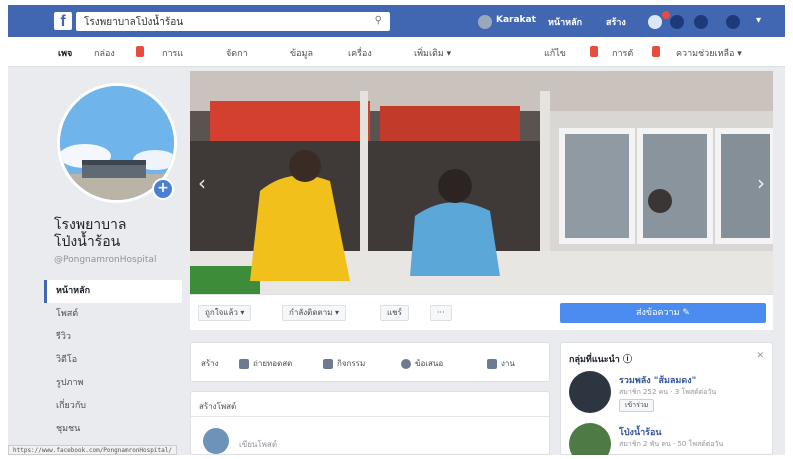  I want to click on cover-prev-arrow-icon: ‹, so click(202, 183).